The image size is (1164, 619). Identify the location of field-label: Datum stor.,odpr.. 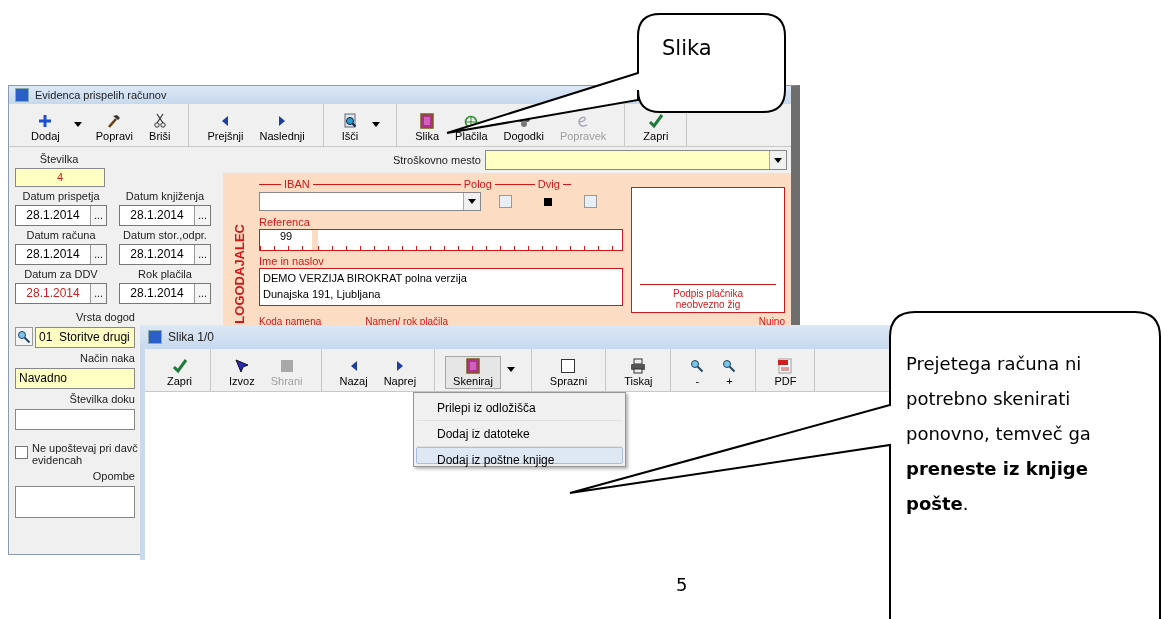
(165, 235).